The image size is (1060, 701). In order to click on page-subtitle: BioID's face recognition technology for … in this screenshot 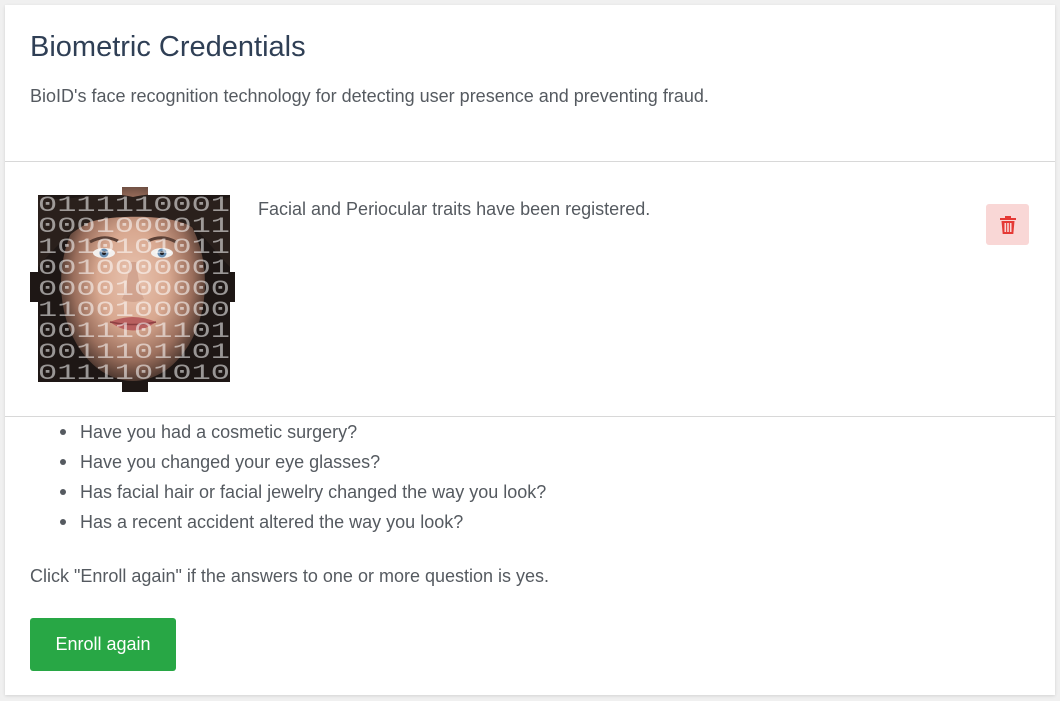, I will do `click(369, 96)`.